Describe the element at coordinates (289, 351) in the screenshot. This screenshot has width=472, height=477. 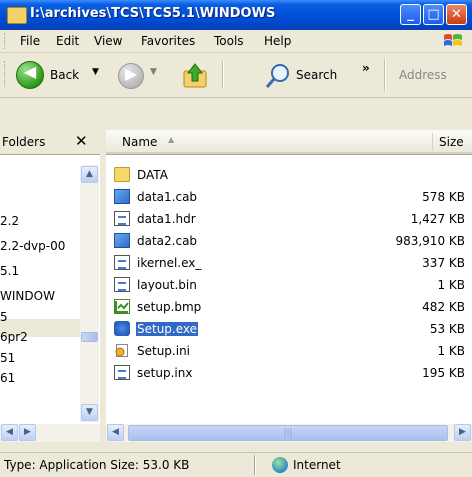
I see `file-row: Setup.ini 1 KB` at that location.